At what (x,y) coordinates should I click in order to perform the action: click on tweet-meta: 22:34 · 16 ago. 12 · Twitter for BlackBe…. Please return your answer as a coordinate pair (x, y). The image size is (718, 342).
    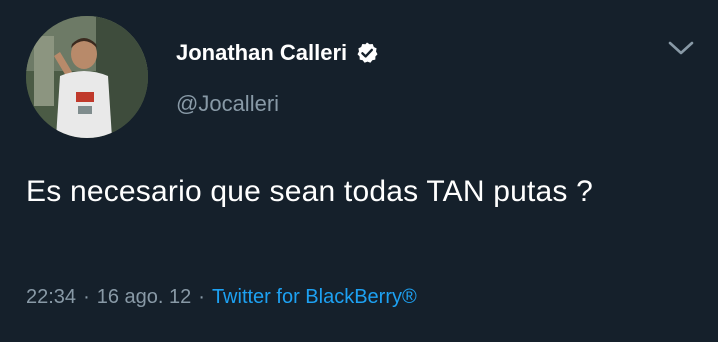
    Looking at the image, I should click on (221, 297).